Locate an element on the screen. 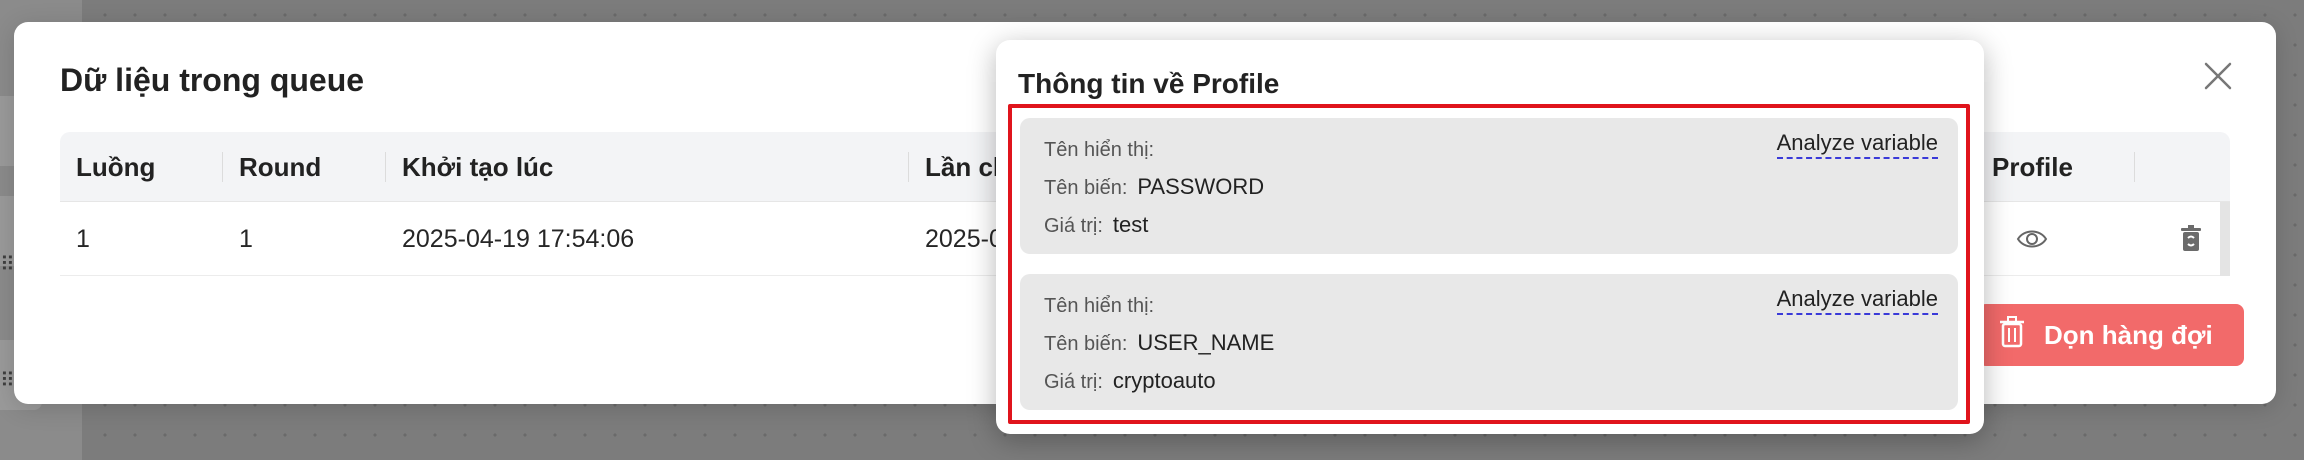 The width and height of the screenshot is (2304, 460). cell-created-at: 2025-04-19 17:54:06 is located at coordinates (518, 239).